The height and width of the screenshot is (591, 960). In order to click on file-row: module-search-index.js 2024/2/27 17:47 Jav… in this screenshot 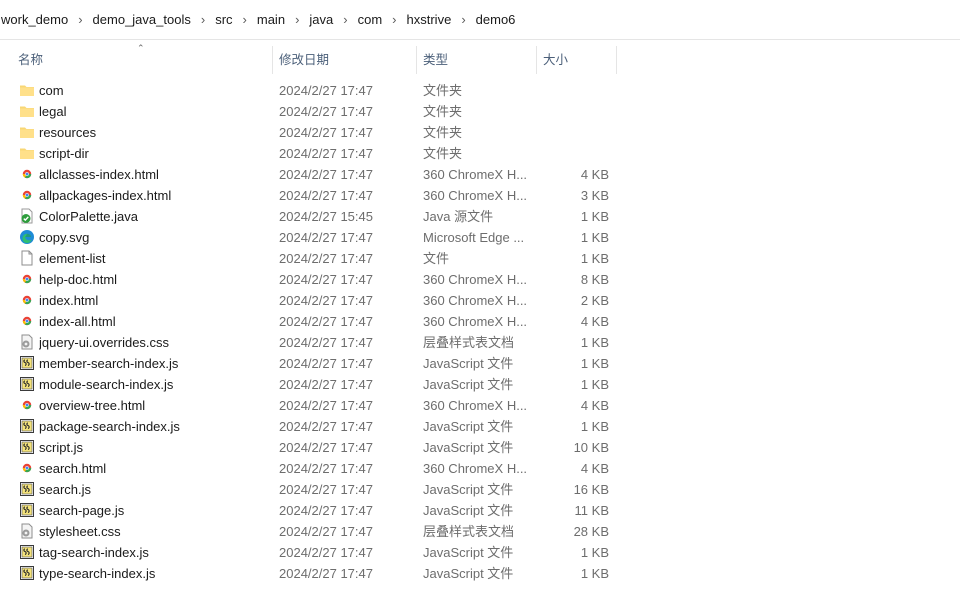, I will do `click(480, 384)`.